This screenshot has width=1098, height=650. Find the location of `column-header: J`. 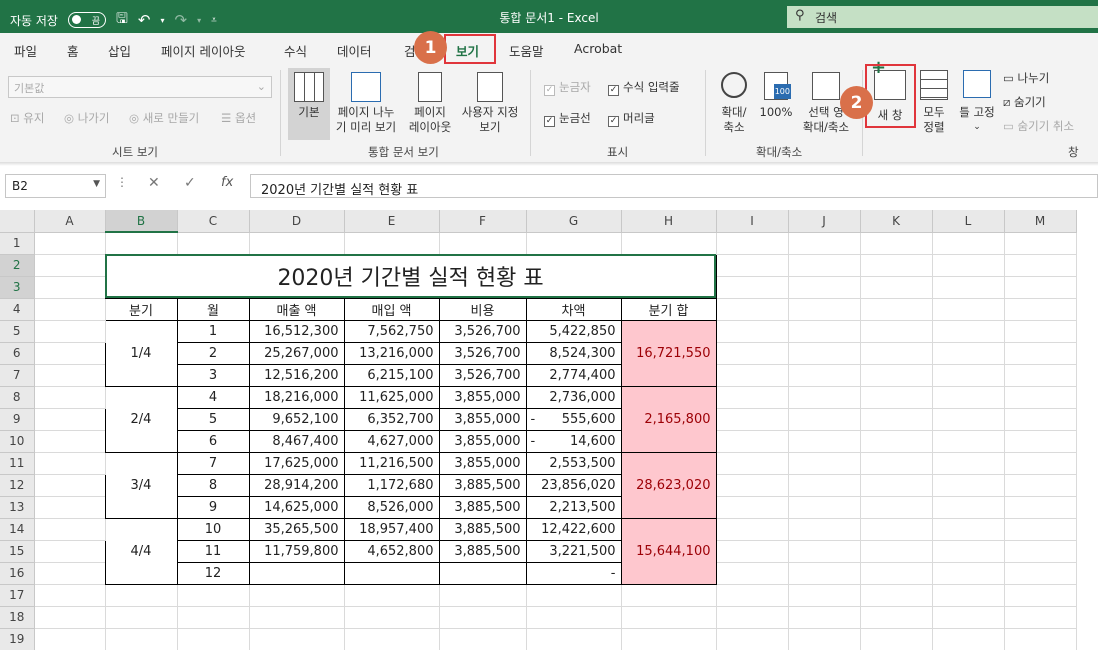

column-header: J is located at coordinates (824, 221).